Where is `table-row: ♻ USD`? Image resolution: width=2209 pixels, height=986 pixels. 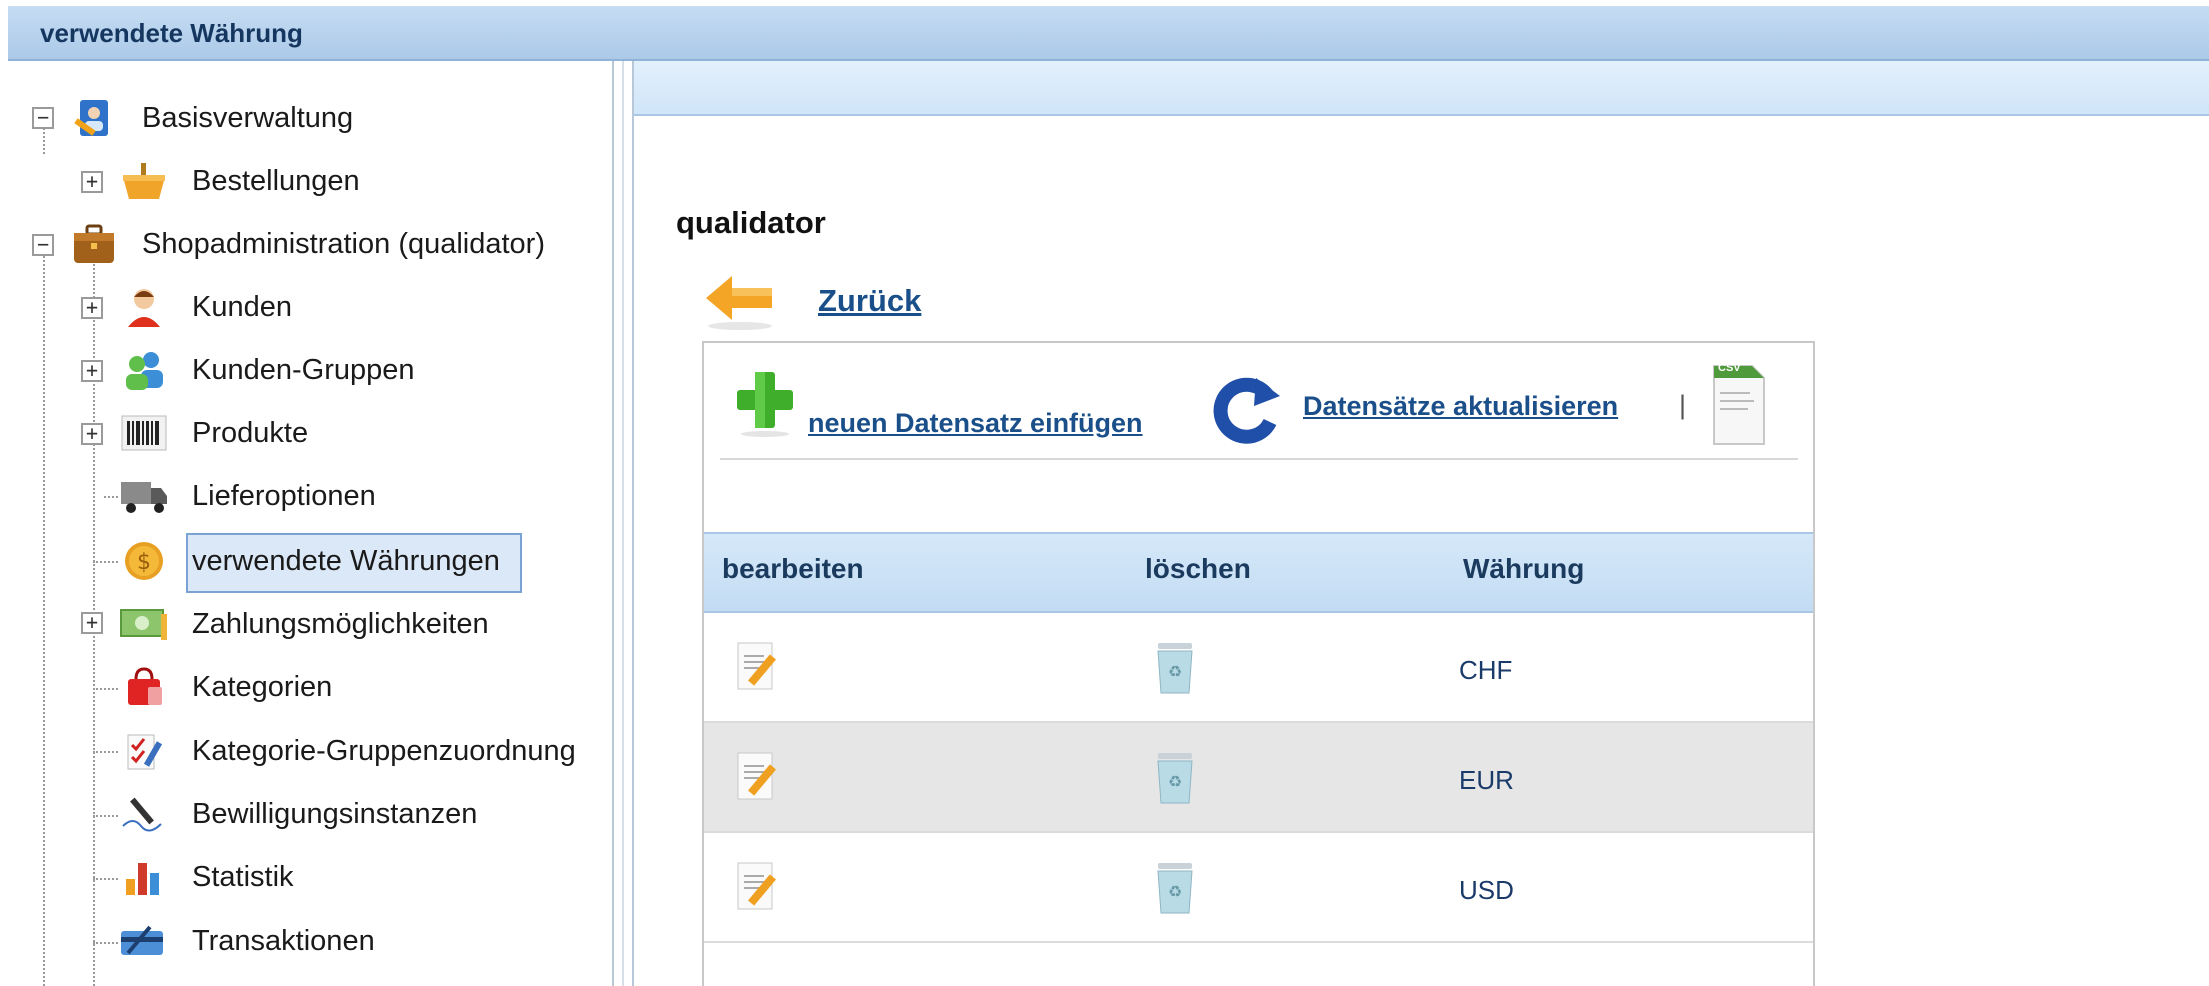 table-row: ♻ USD is located at coordinates (1258, 888).